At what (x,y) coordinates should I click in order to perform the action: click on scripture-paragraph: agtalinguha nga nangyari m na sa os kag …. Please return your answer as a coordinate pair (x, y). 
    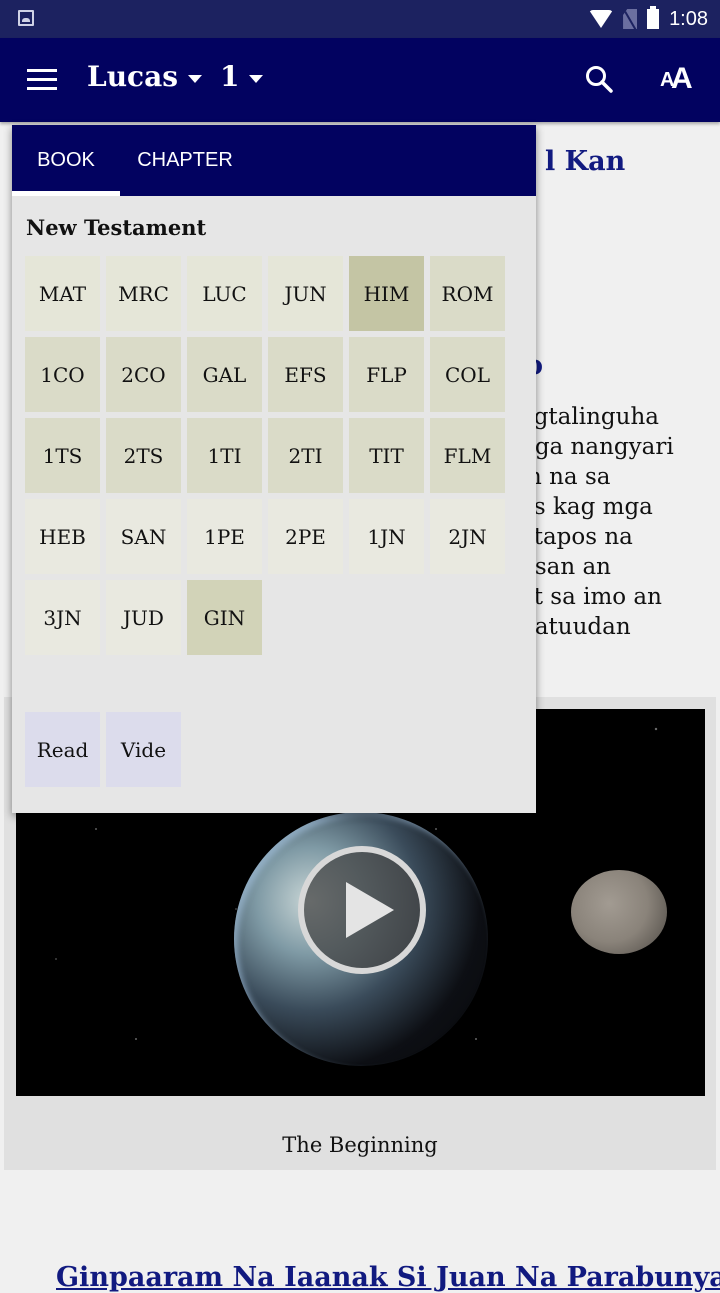
    Looking at the image, I should click on (597, 522).